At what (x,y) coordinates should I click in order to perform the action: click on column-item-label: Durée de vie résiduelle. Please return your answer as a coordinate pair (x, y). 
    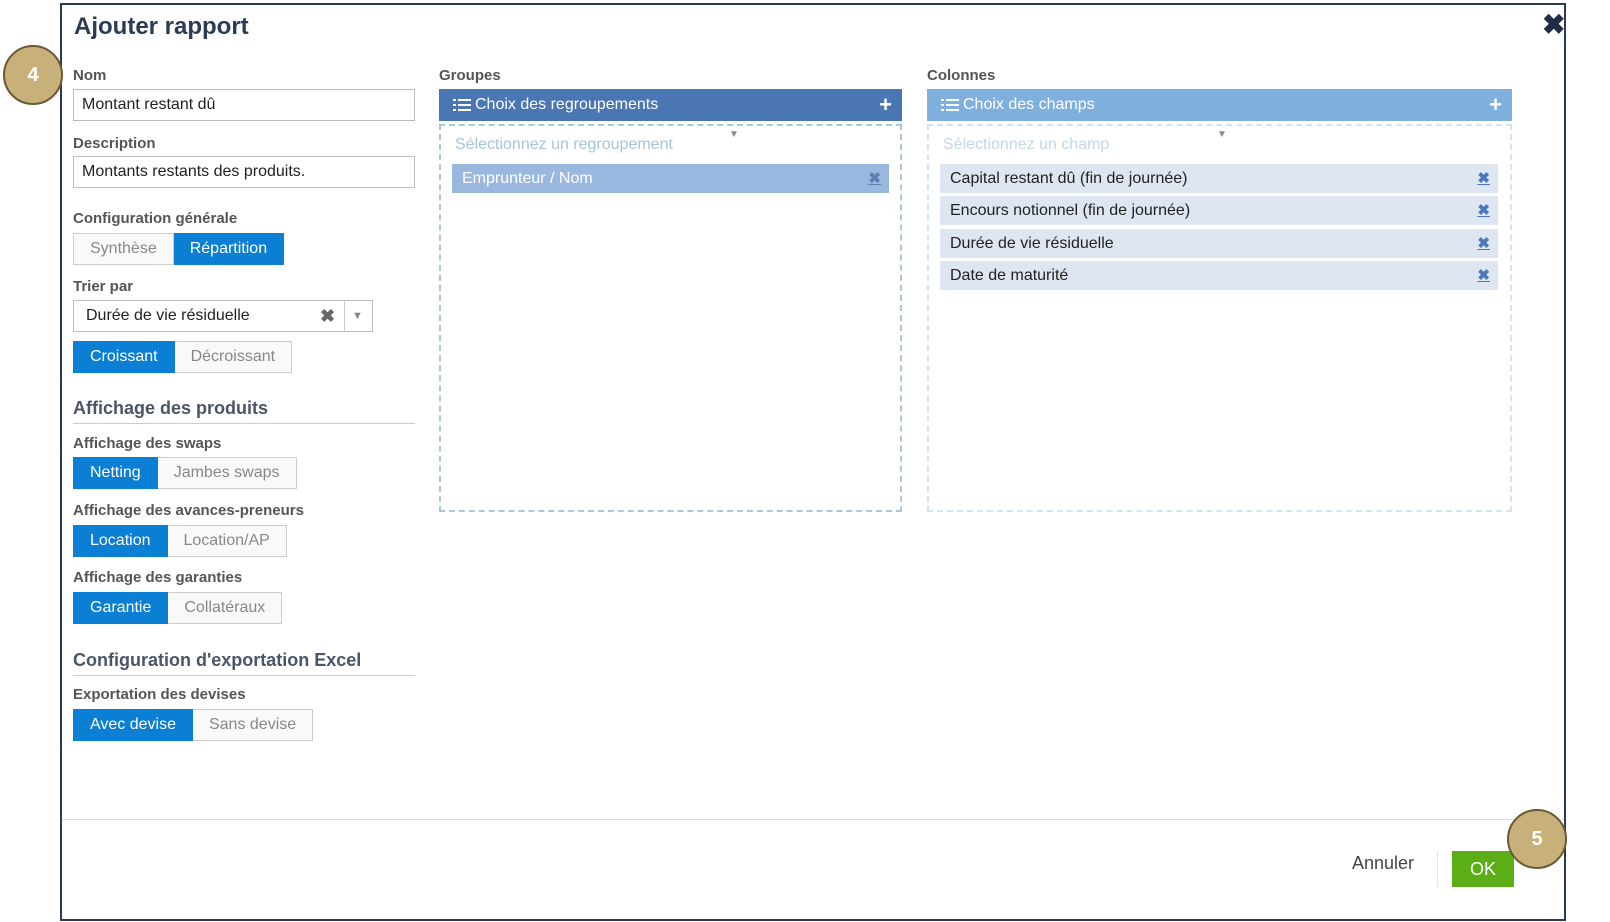
    Looking at the image, I should click on (1032, 243).